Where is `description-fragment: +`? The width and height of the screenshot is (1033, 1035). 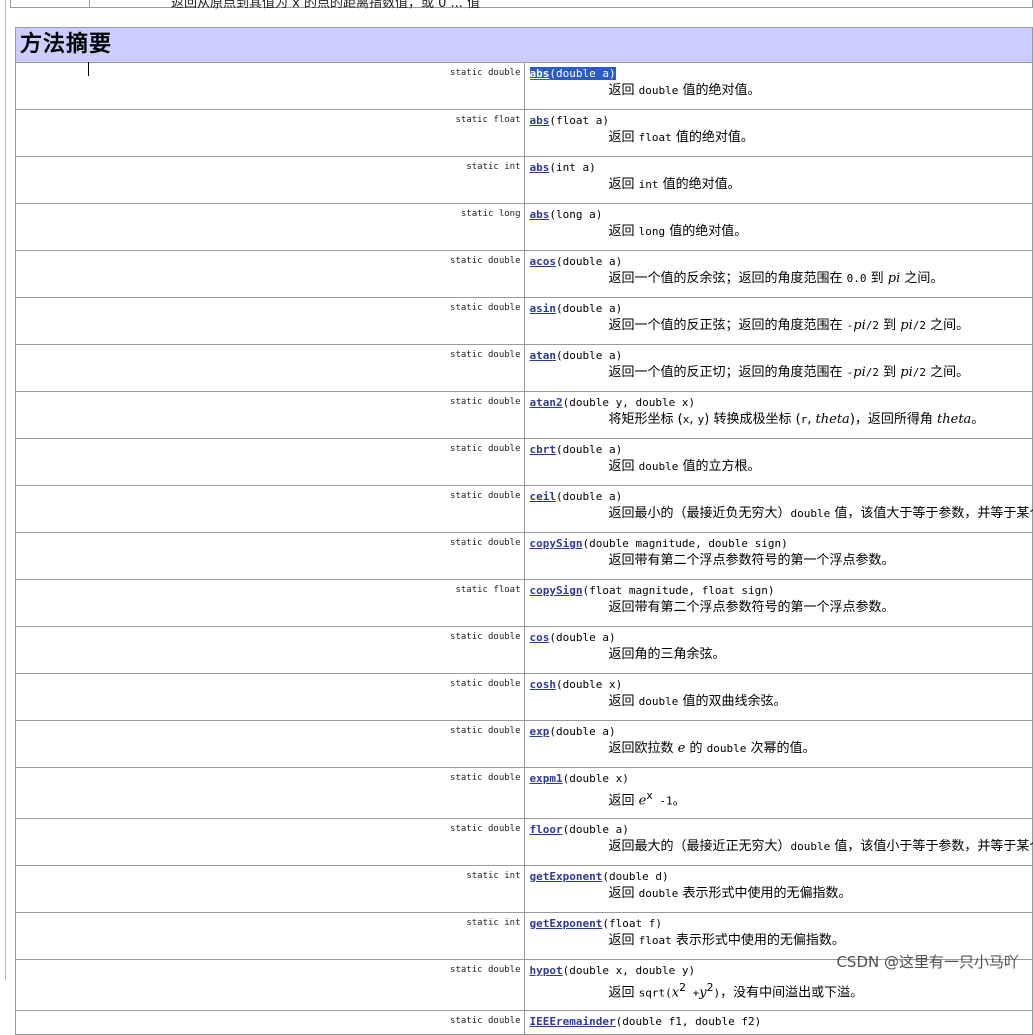
description-fragment: + is located at coordinates (693, 993).